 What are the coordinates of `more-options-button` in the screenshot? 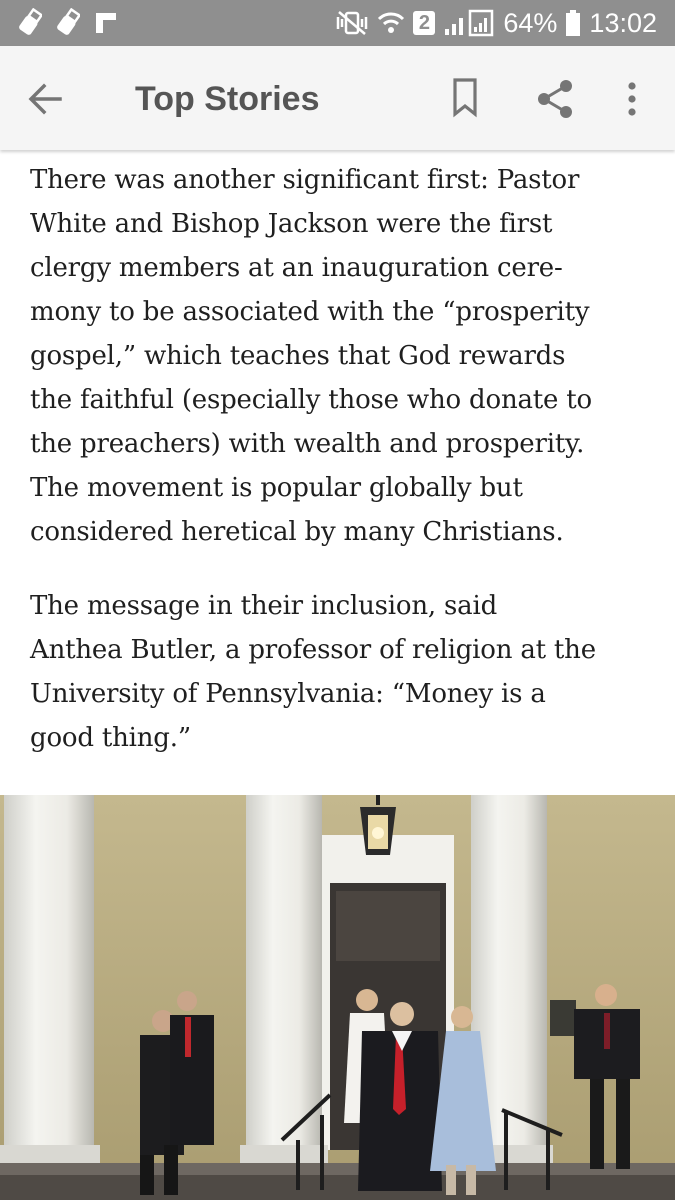 It's located at (632, 99).